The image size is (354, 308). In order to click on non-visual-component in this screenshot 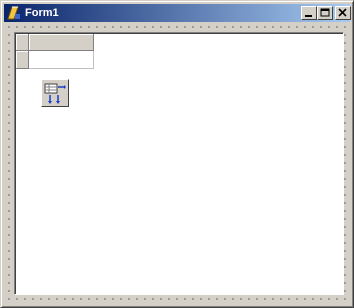, I will do `click(55, 93)`.